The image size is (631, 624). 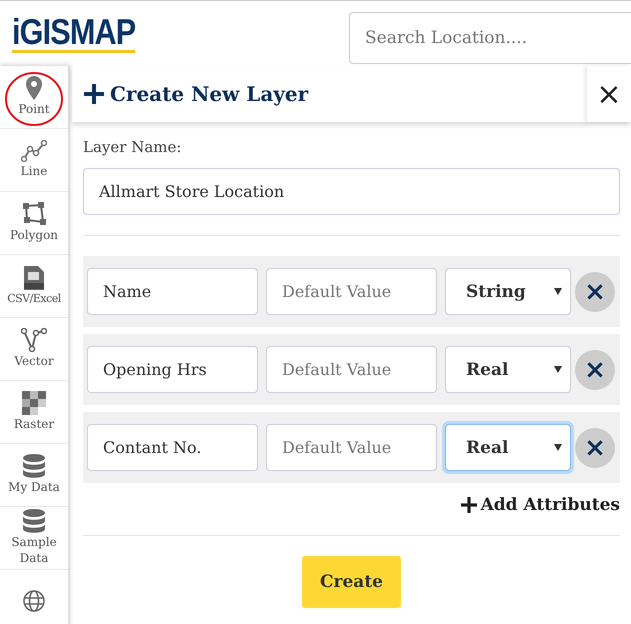 I want to click on panel-title: Create New Layer, so click(x=209, y=94).